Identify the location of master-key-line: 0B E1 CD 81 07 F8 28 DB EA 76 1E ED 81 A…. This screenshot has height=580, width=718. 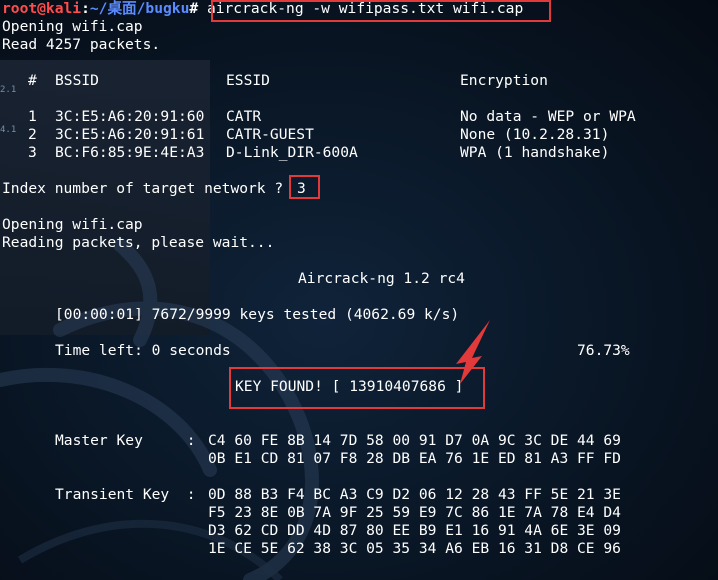
(414, 458).